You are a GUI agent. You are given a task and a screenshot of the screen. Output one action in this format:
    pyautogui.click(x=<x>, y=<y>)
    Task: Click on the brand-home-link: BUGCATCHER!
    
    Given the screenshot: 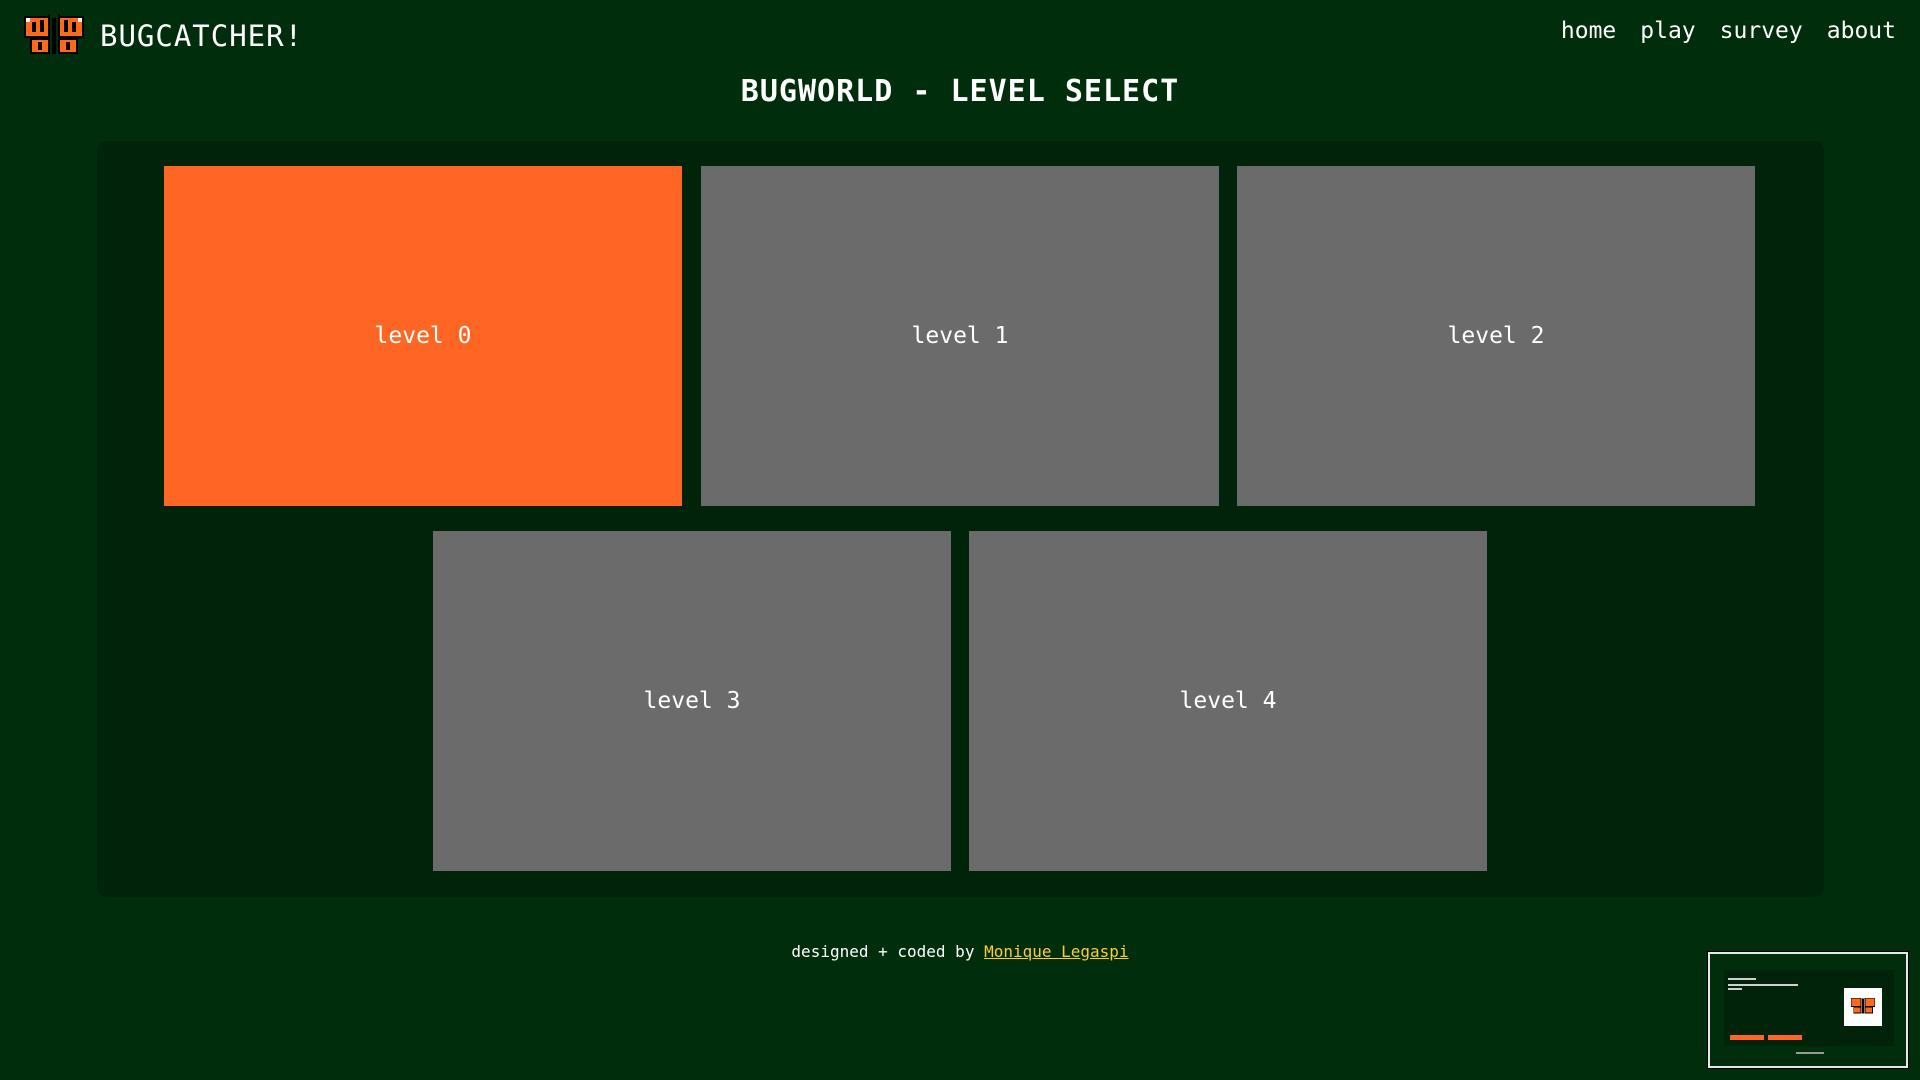 What is the action you would take?
    pyautogui.click(x=162, y=36)
    